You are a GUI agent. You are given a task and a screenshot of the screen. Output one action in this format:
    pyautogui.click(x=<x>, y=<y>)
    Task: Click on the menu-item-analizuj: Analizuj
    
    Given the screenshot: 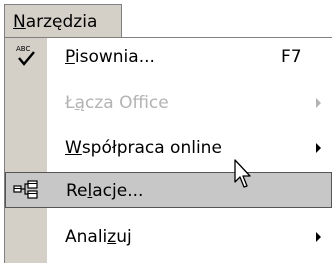 What is the action you would take?
    pyautogui.click(x=168, y=237)
    